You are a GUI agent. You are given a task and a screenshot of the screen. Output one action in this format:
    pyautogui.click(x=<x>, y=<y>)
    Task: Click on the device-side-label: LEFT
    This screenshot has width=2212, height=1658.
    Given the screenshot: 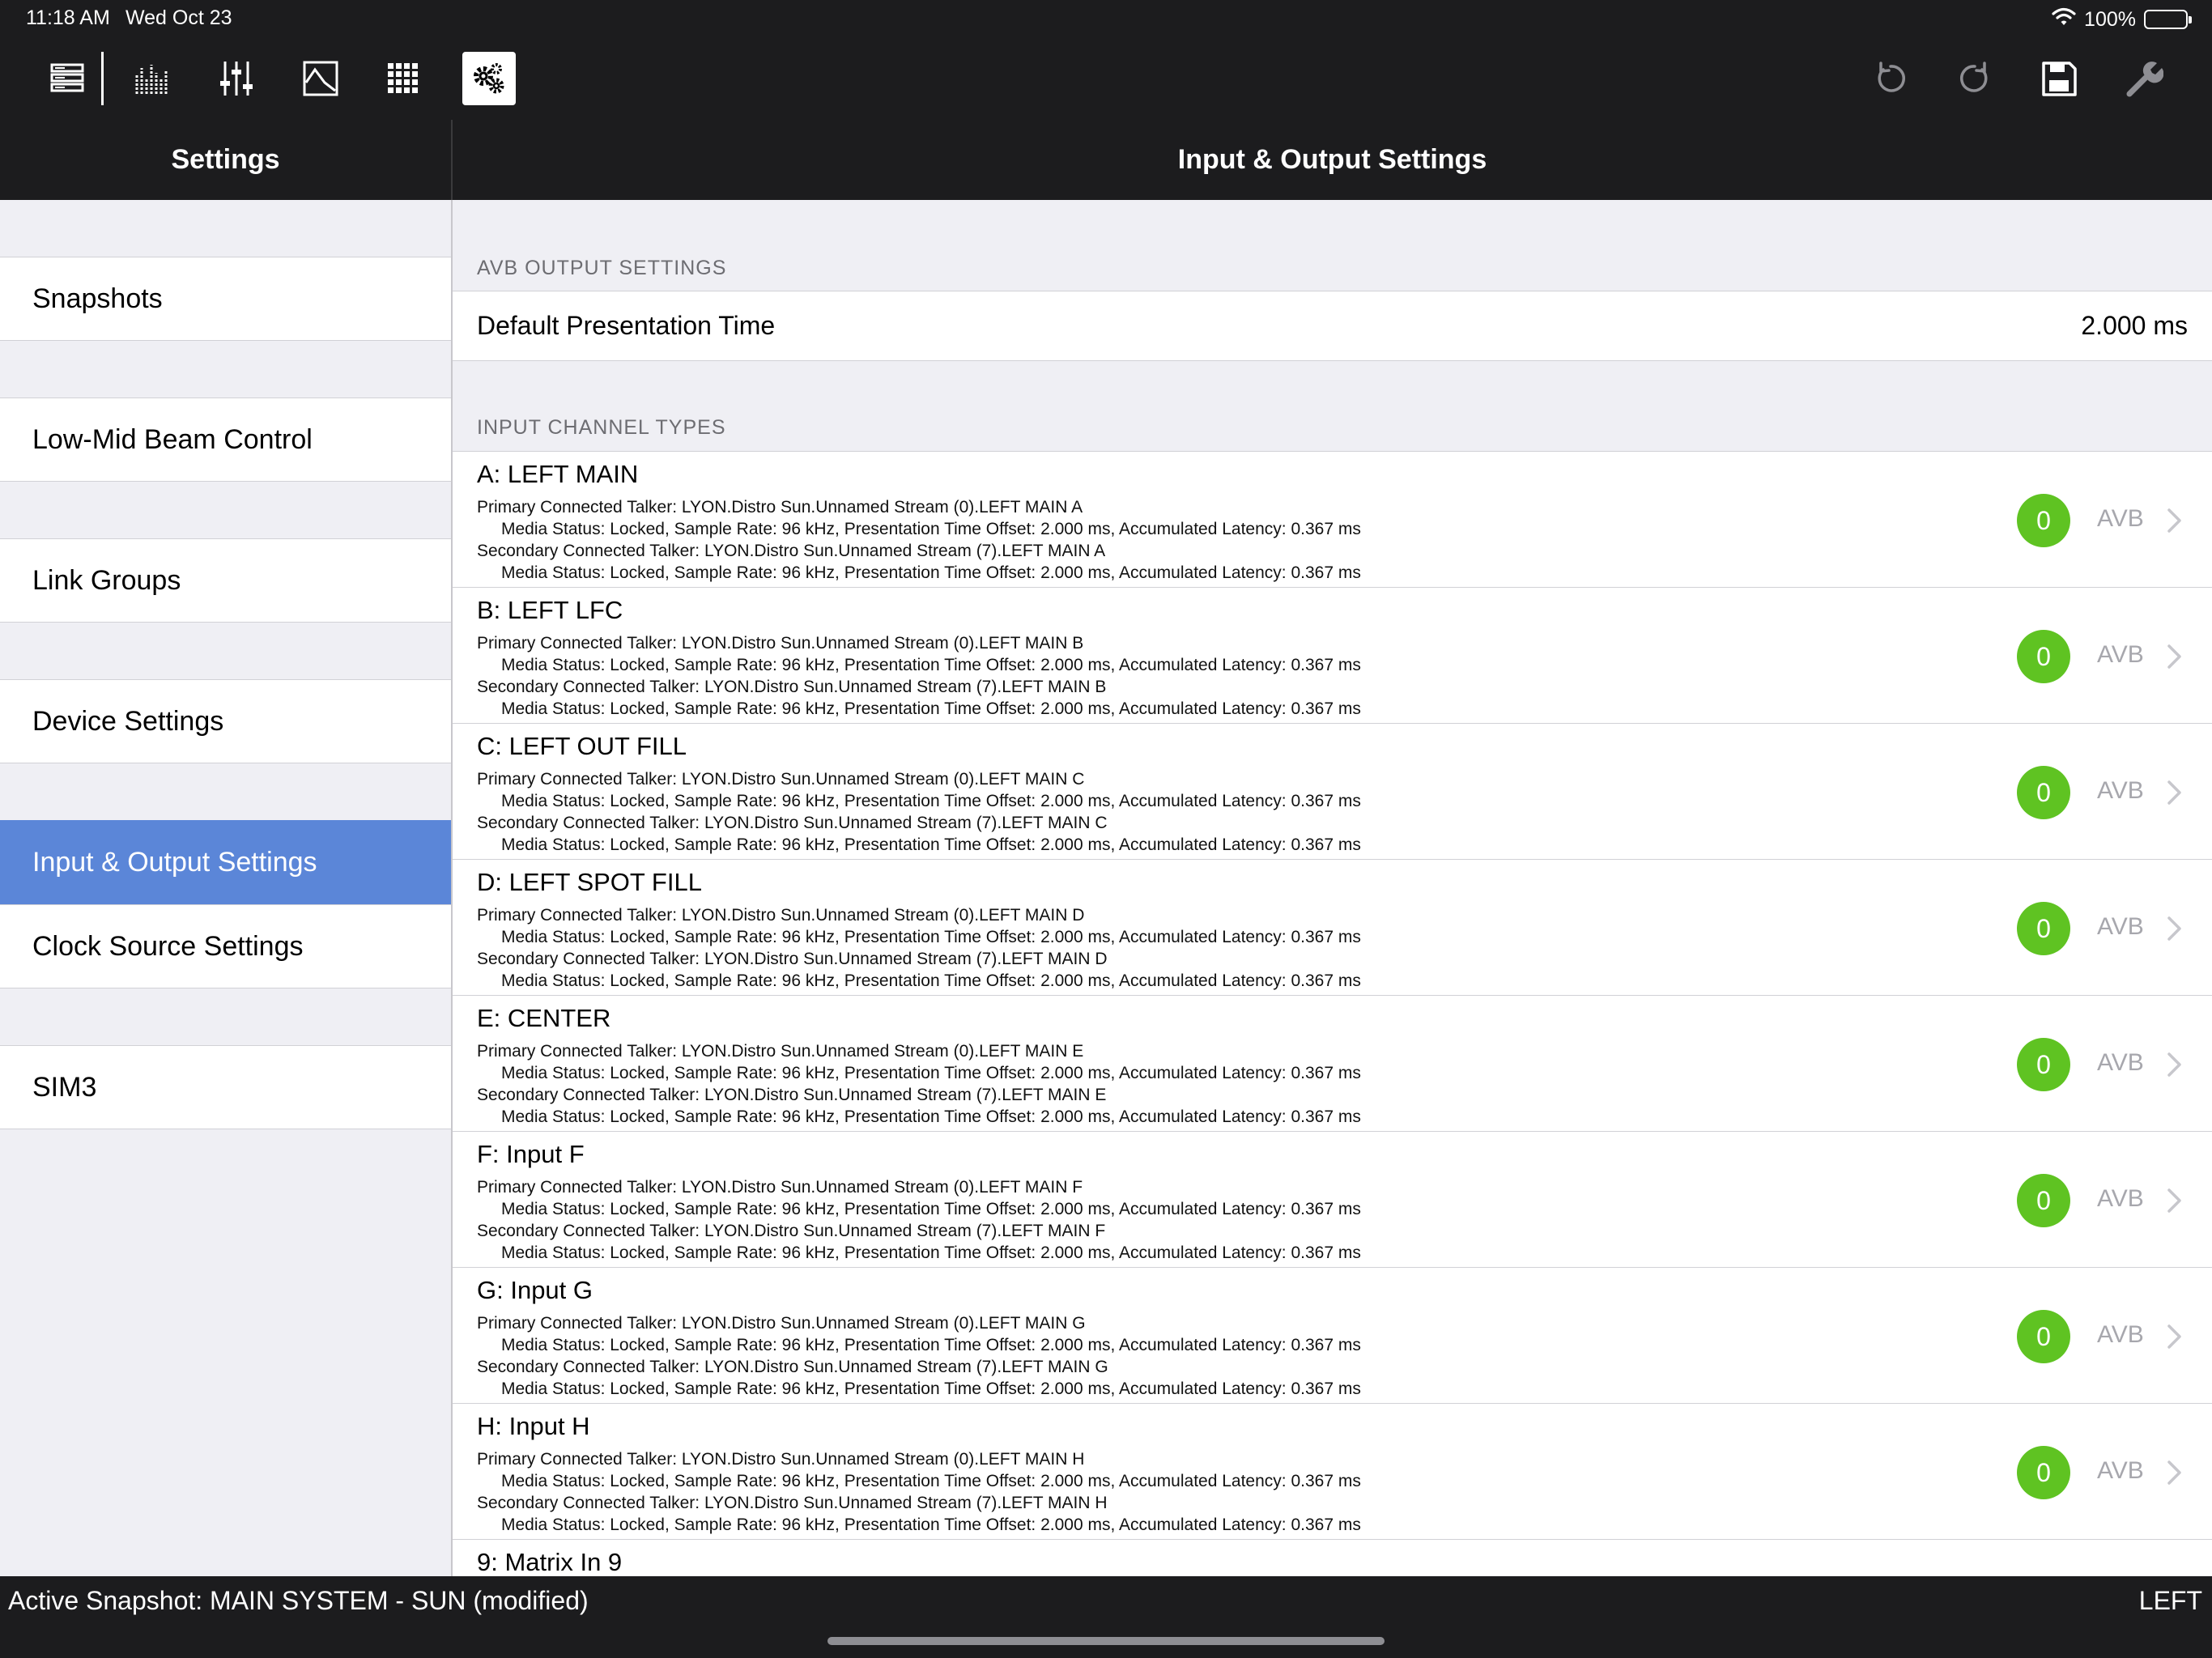 What is the action you would take?
    pyautogui.click(x=2170, y=1600)
    